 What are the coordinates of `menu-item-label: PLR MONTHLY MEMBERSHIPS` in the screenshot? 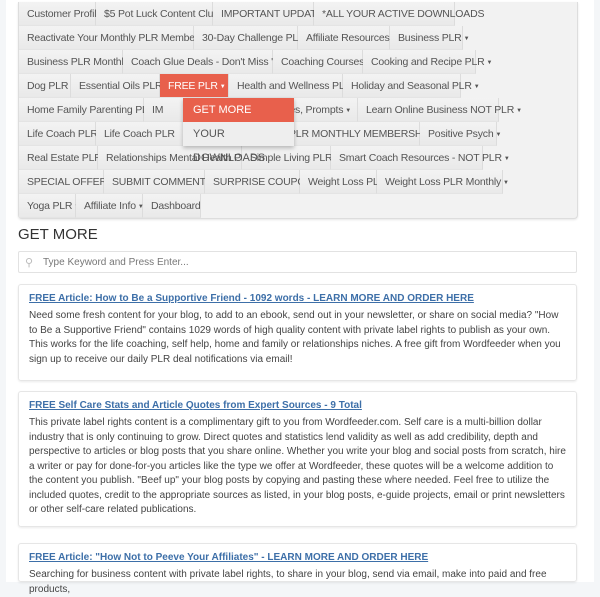 It's located at (364, 134).